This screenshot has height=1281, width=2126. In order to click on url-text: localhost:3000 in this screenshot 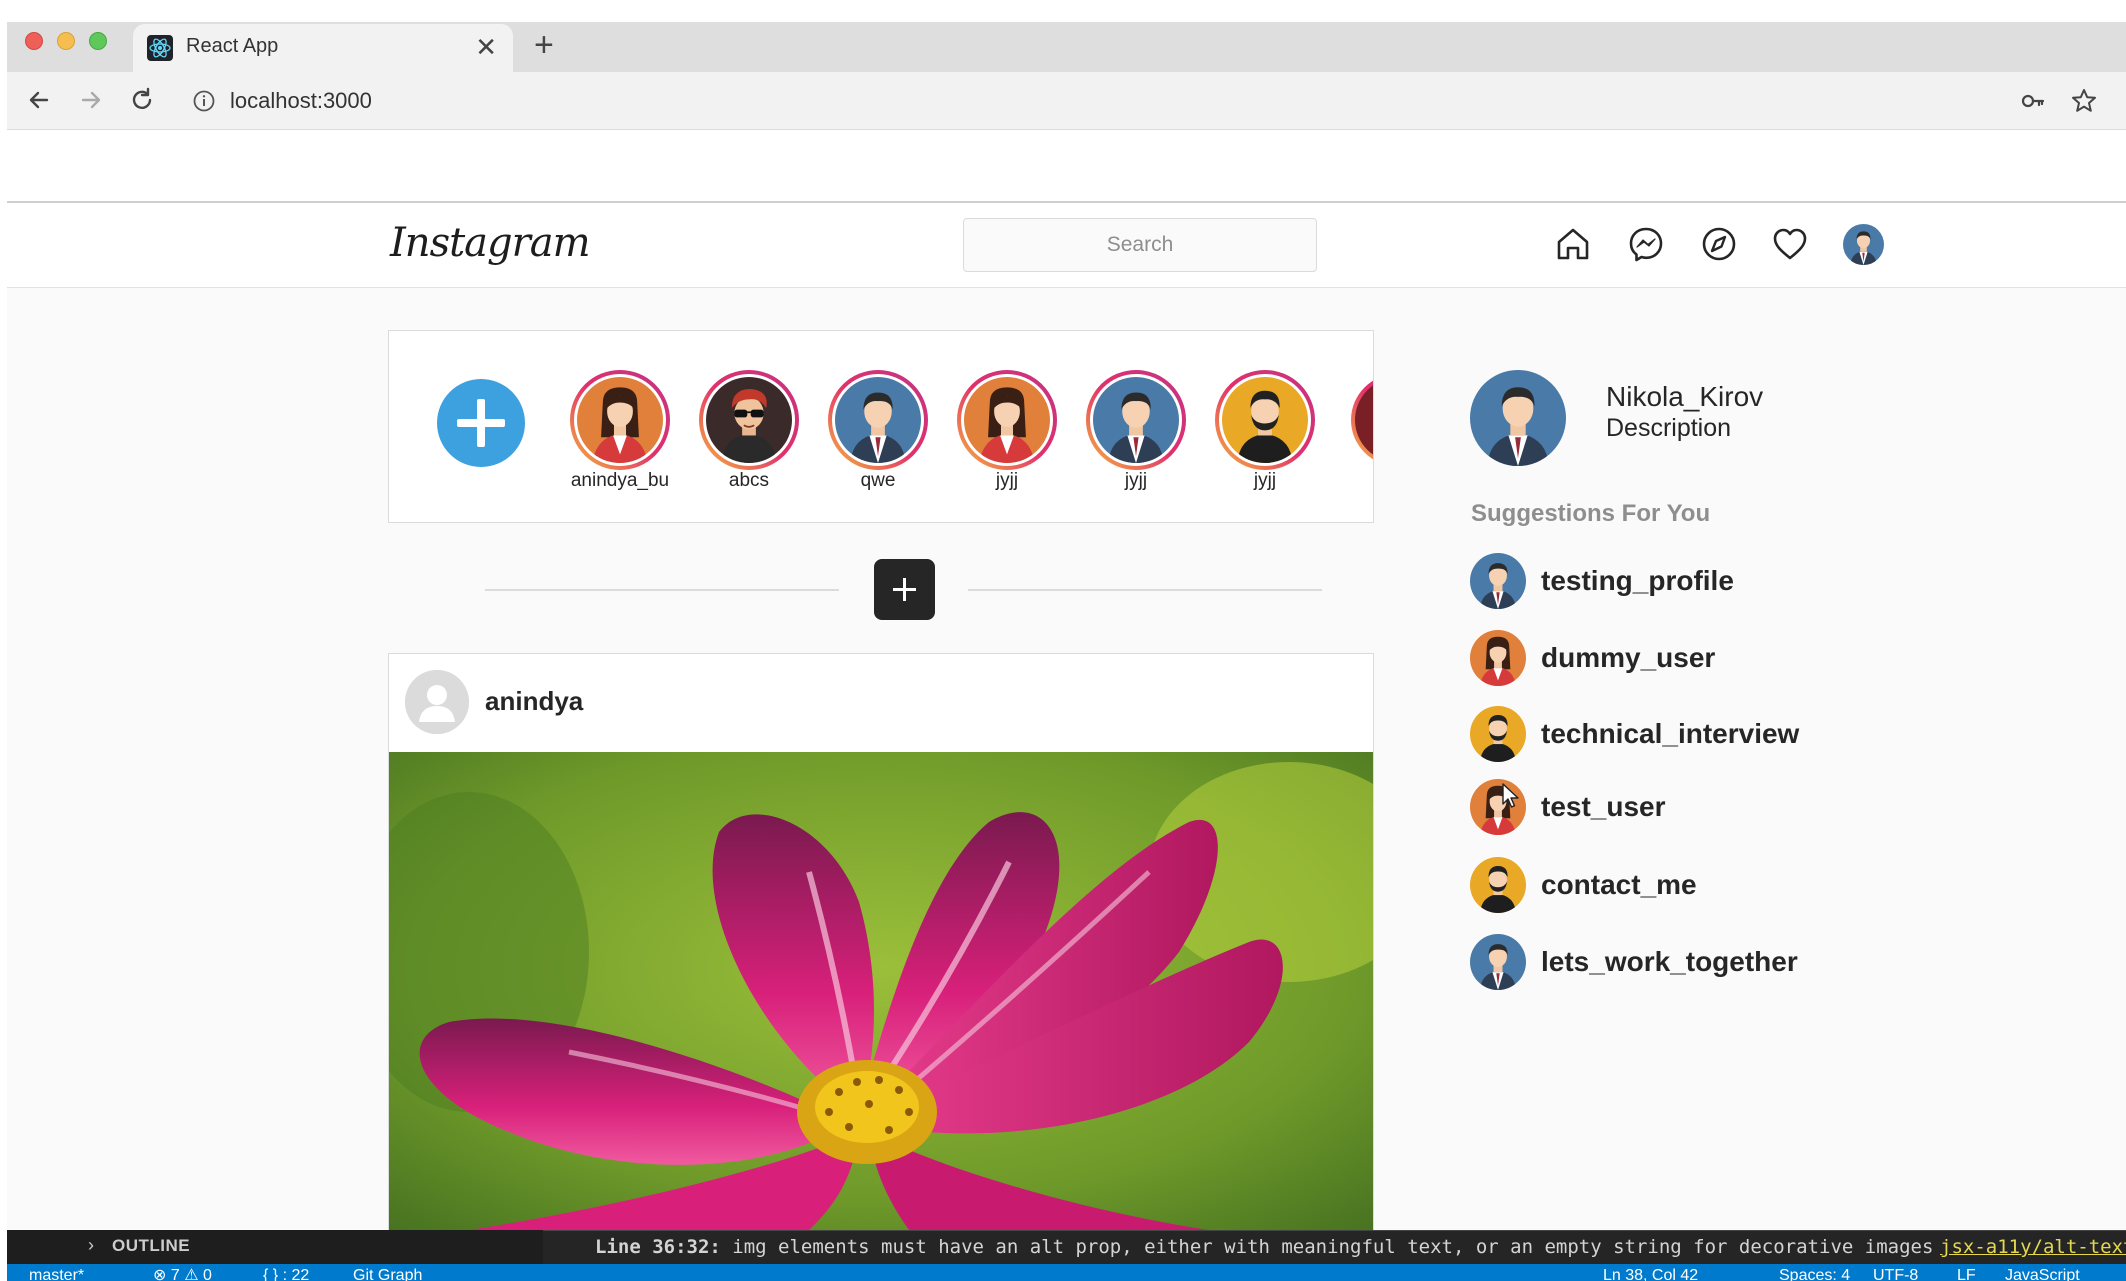, I will do `click(301, 101)`.